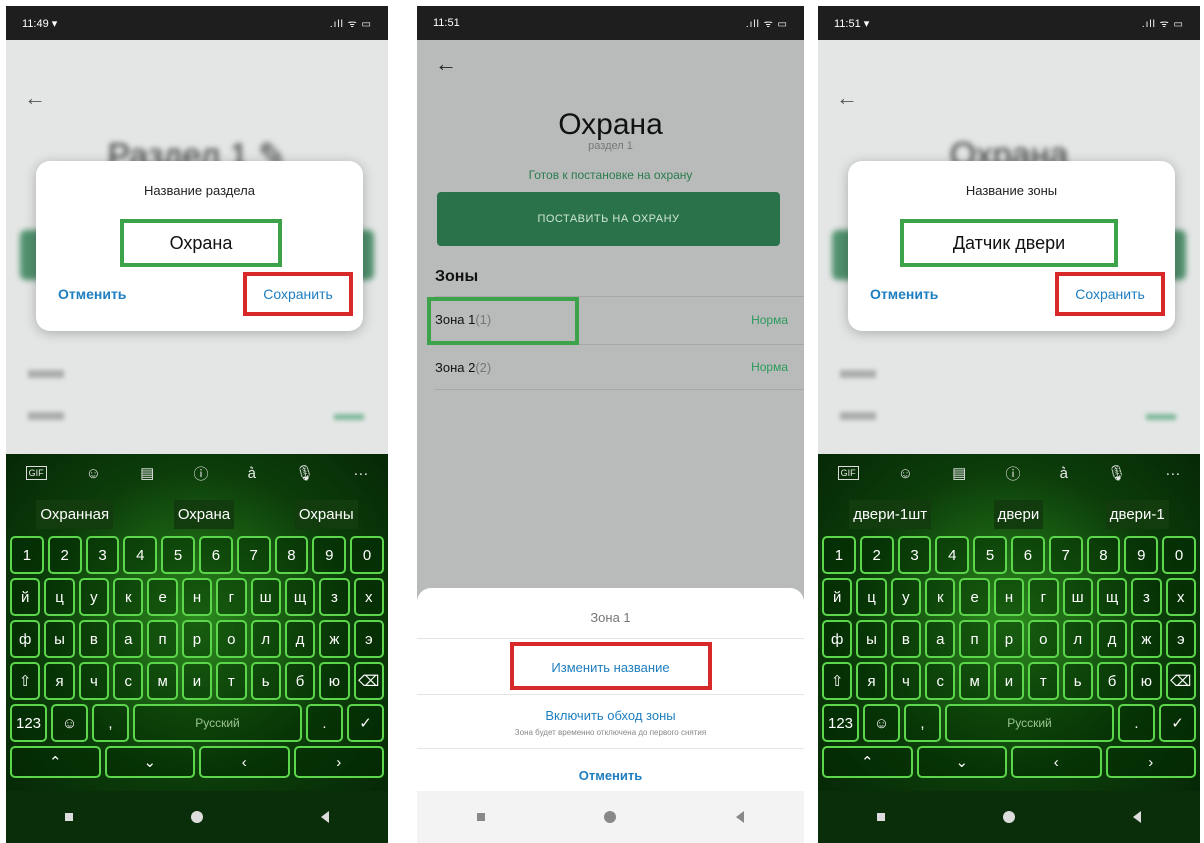 This screenshot has width=1204, height=843. I want to click on key: 9, so click(1141, 555).